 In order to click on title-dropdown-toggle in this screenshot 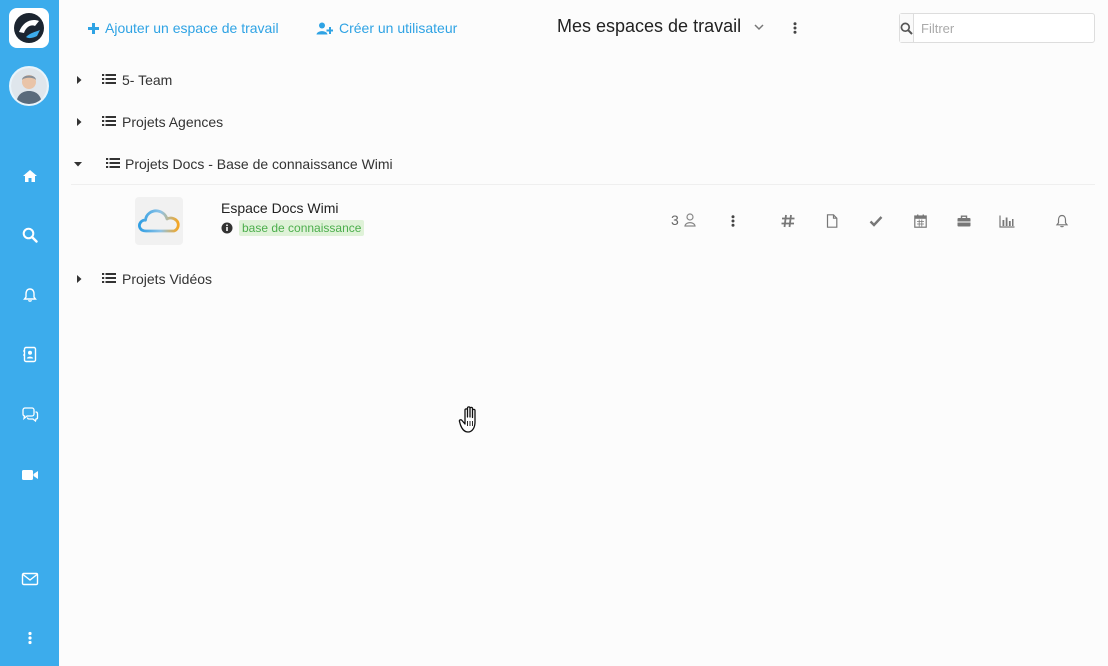, I will do `click(759, 27)`.